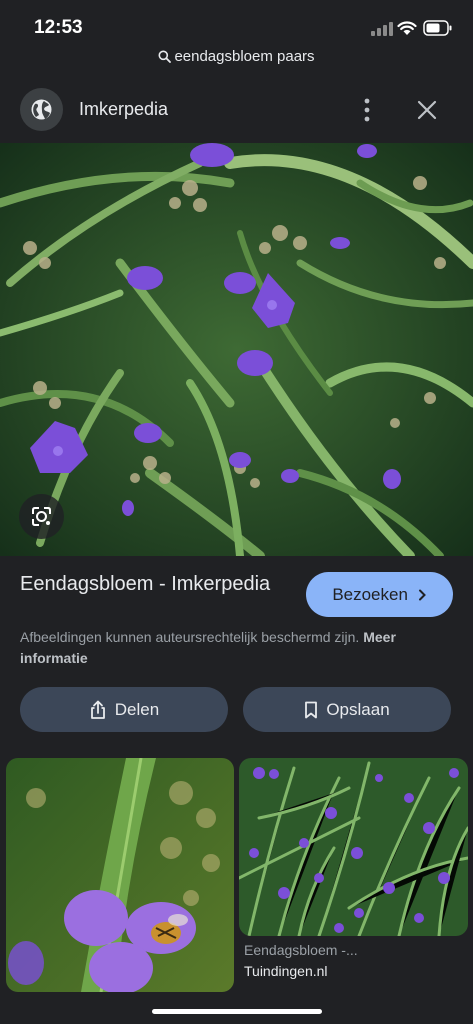 The image size is (473, 1024). I want to click on chevron-right-icon, so click(422, 594).